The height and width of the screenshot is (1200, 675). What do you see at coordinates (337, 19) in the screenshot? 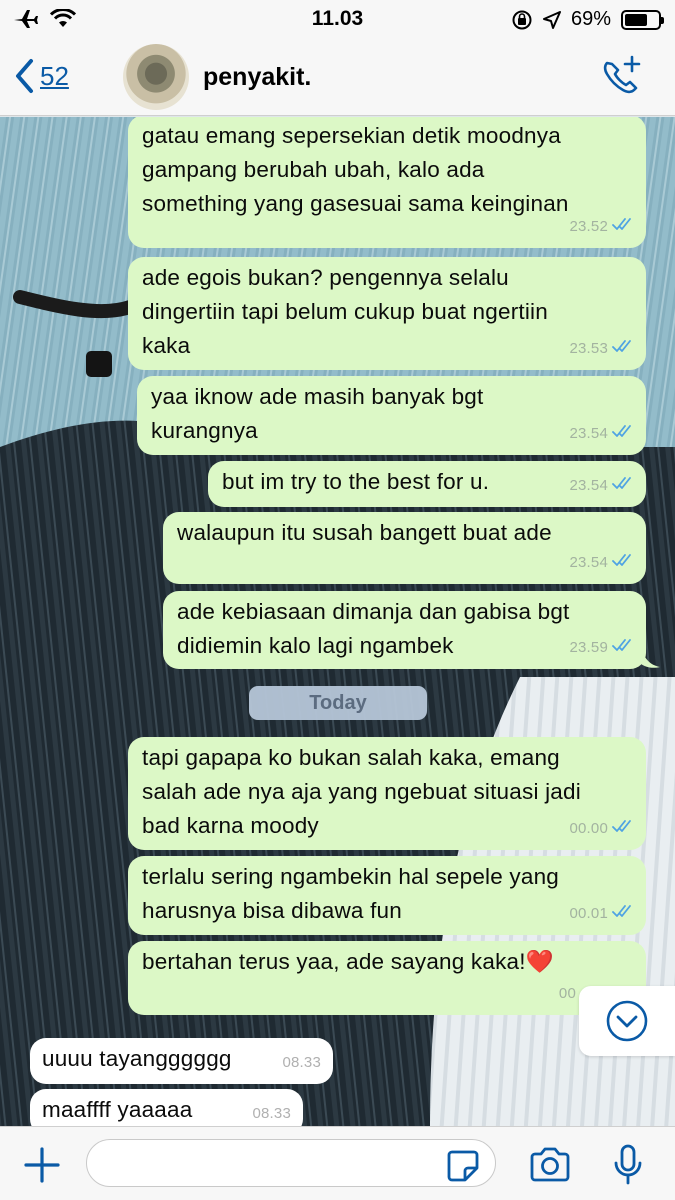
I see `status-bar: 11.03 69%` at bounding box center [337, 19].